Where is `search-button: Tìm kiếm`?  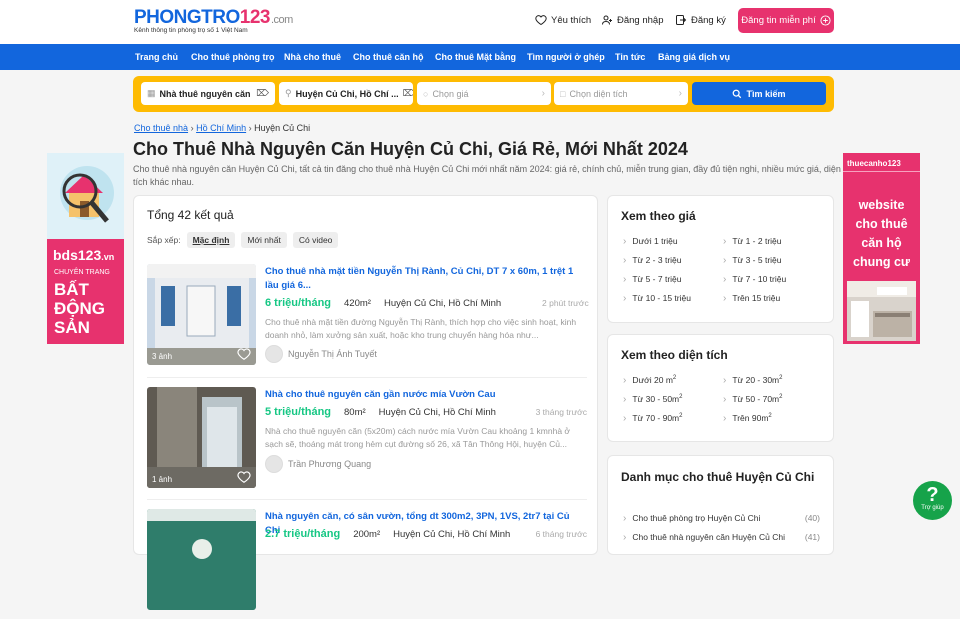
search-button: Tìm kiếm is located at coordinates (759, 93).